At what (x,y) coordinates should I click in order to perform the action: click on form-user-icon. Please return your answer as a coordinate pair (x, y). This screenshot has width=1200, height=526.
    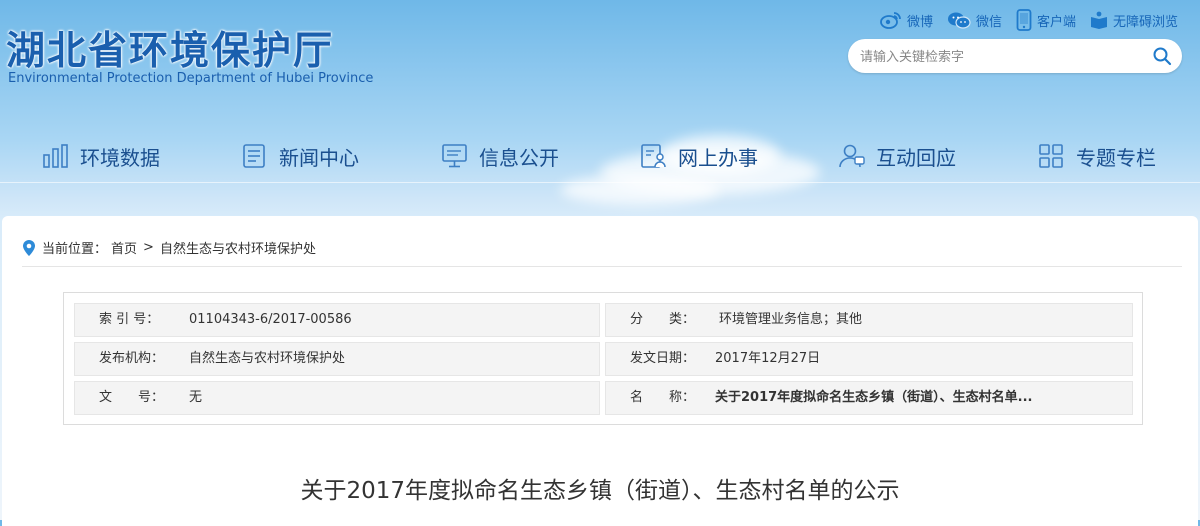
    Looking at the image, I should click on (653, 156).